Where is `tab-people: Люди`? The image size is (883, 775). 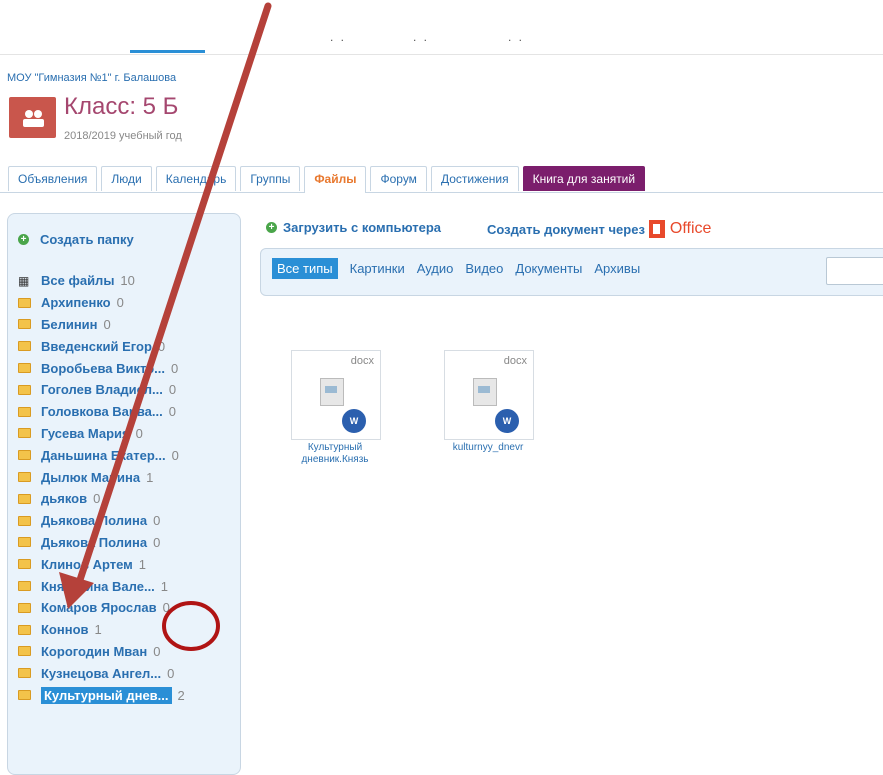 tab-people: Люди is located at coordinates (126, 178).